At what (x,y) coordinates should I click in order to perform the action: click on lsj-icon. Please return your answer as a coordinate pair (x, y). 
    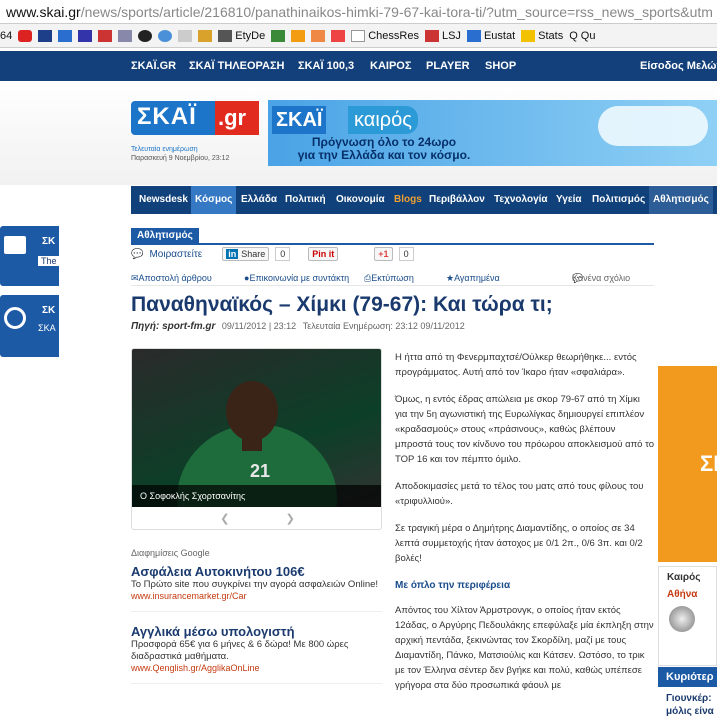
    Looking at the image, I should click on (431, 35).